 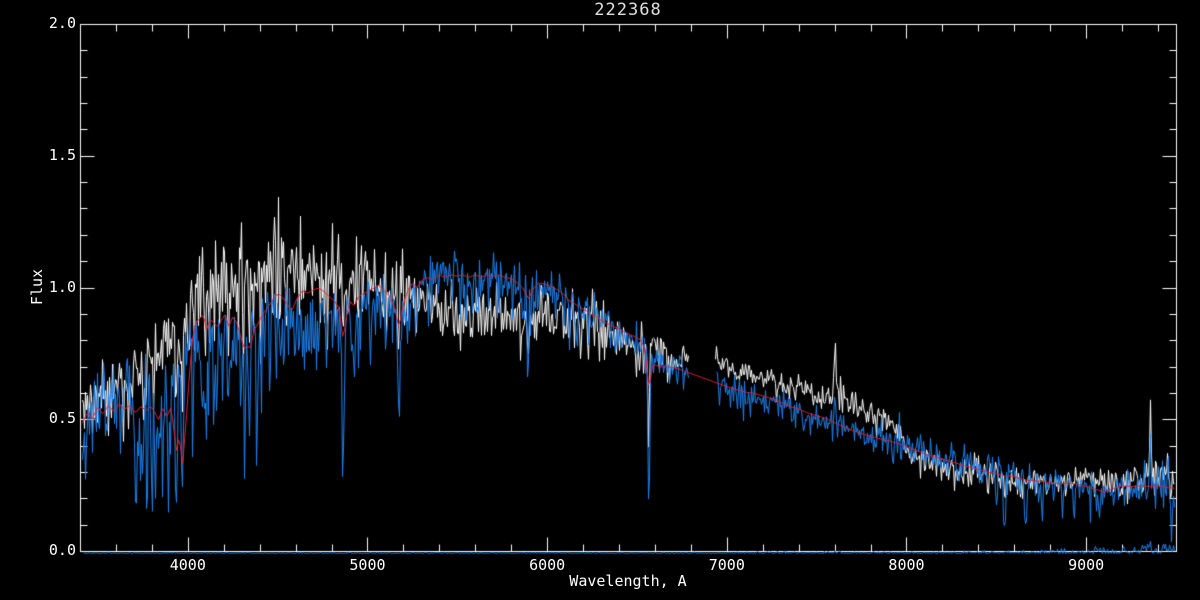 I want to click on plot-title: 222368, so click(x=628, y=10).